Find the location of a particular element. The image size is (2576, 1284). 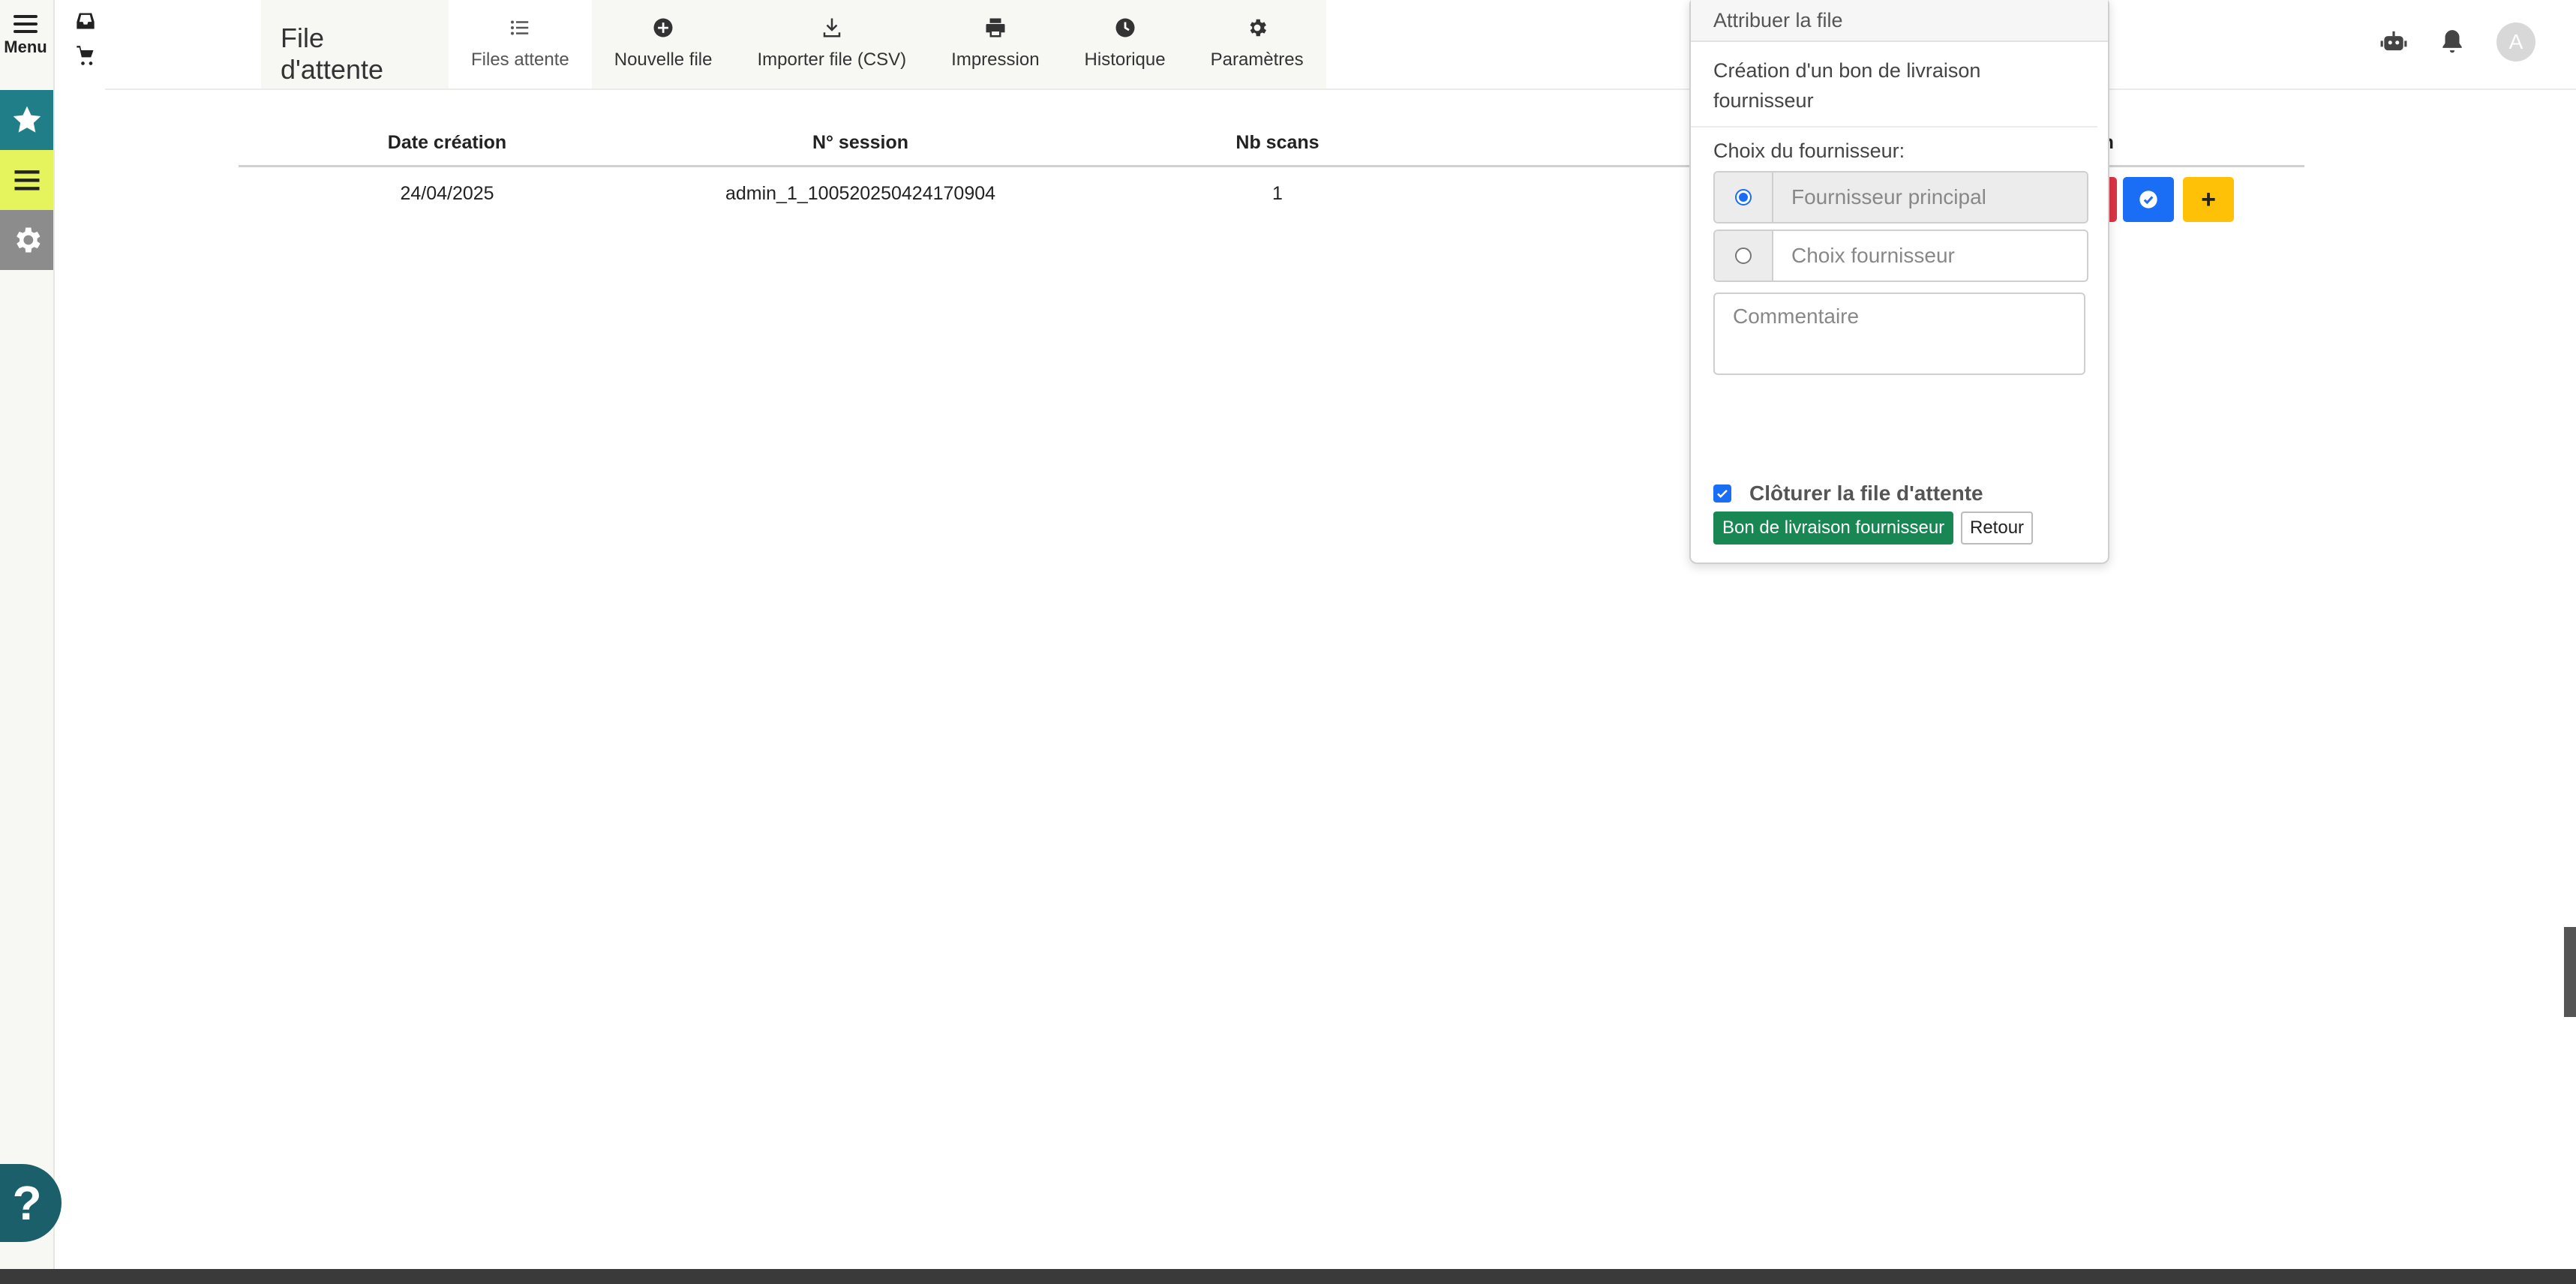

cell-scans: 1 is located at coordinates (1277, 193).